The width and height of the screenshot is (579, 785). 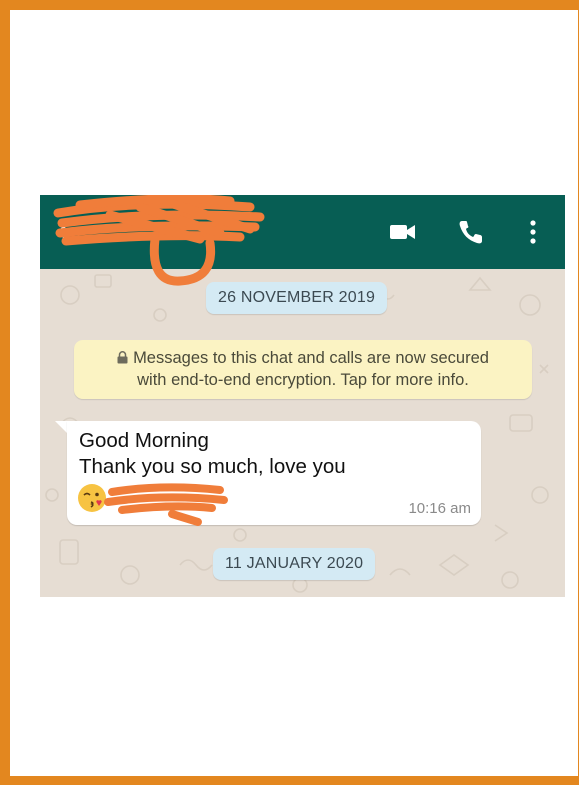 What do you see at coordinates (159, 240) in the screenshot?
I see `redaction-scribble-header` at bounding box center [159, 240].